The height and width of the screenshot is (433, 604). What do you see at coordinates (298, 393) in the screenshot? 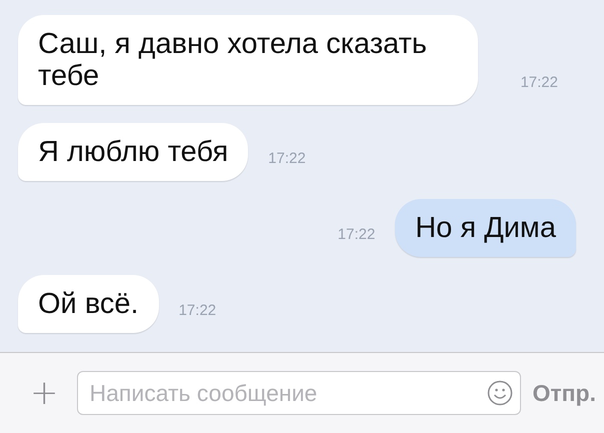
I see `message-input: Написать сообщение` at bounding box center [298, 393].